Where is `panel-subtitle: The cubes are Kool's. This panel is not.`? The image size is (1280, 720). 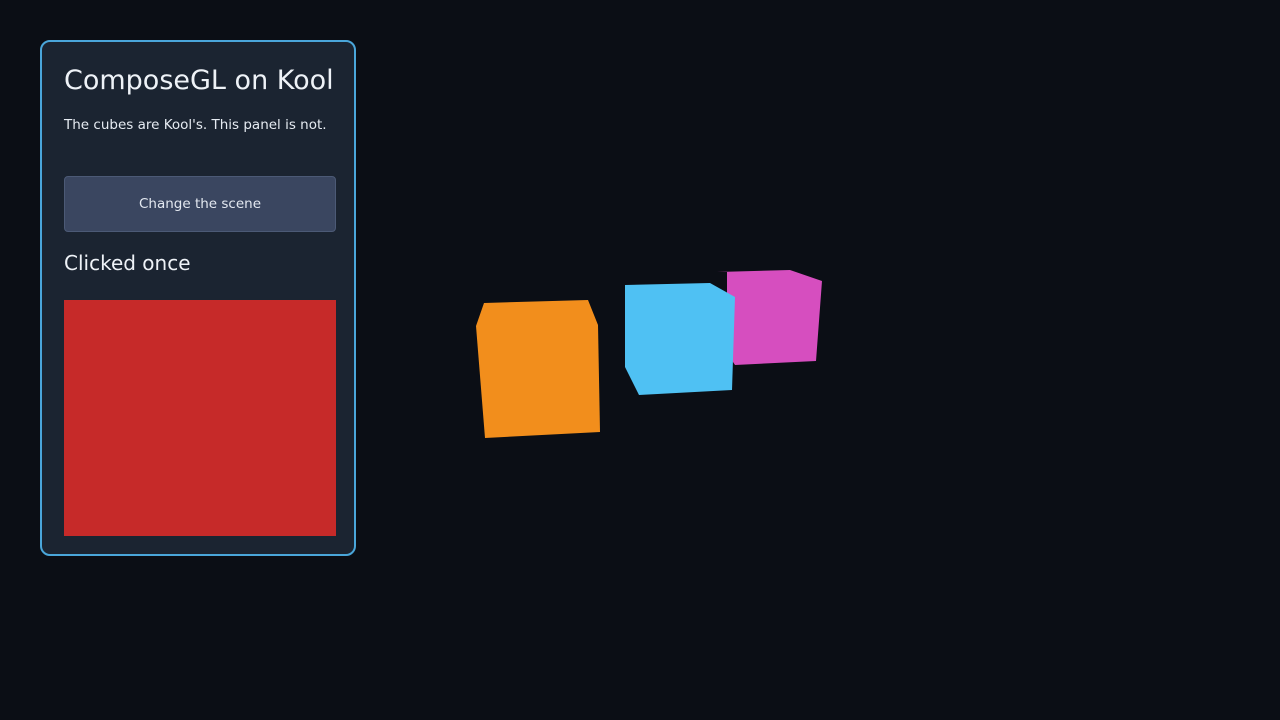
panel-subtitle: The cubes are Kool's. This panel is not. is located at coordinates (195, 125).